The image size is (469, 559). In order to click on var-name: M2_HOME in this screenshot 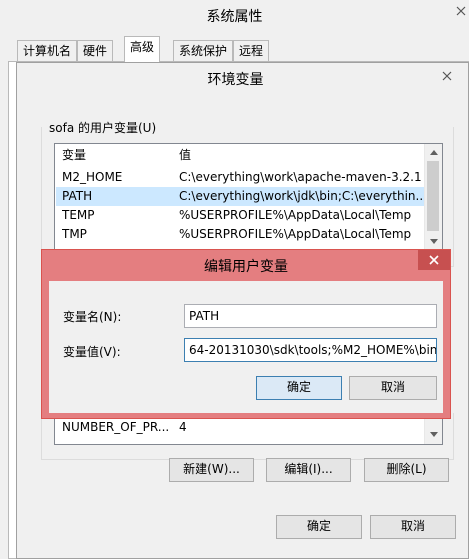, I will do `click(92, 177)`.